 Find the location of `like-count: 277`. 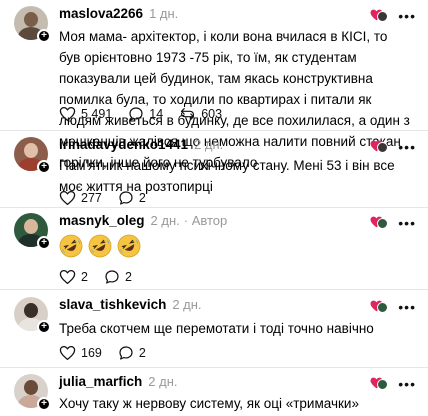

like-count: 277 is located at coordinates (91, 198).